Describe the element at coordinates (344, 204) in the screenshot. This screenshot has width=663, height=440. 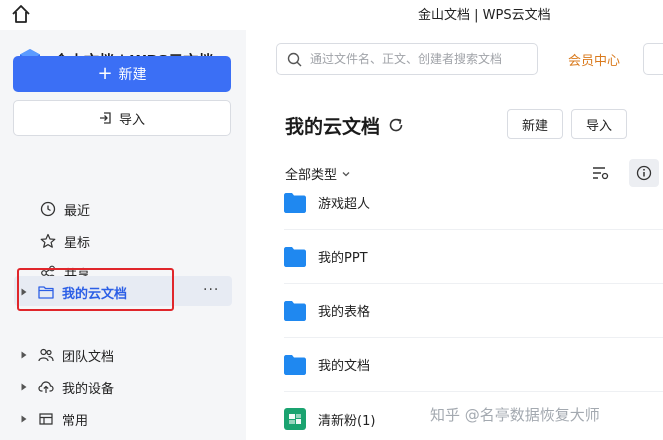
I see `file-name: 游戏超人` at that location.